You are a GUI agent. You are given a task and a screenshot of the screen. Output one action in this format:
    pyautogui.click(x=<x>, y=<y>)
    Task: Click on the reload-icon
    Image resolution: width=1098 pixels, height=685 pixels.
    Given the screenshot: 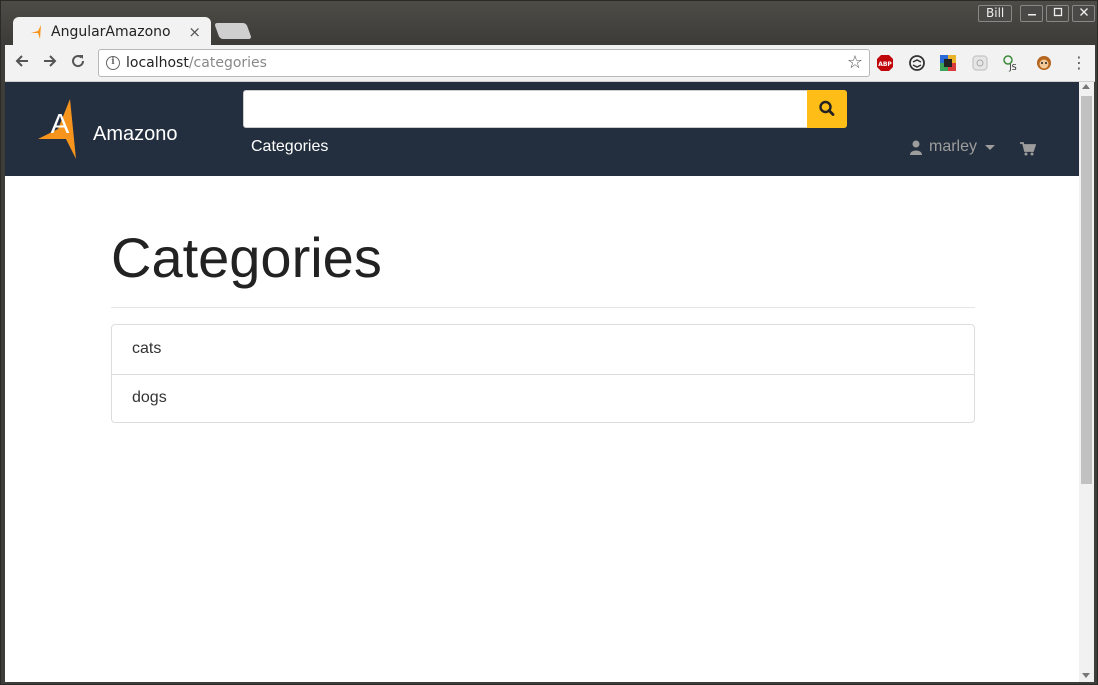 What is the action you would take?
    pyautogui.click(x=78, y=61)
    